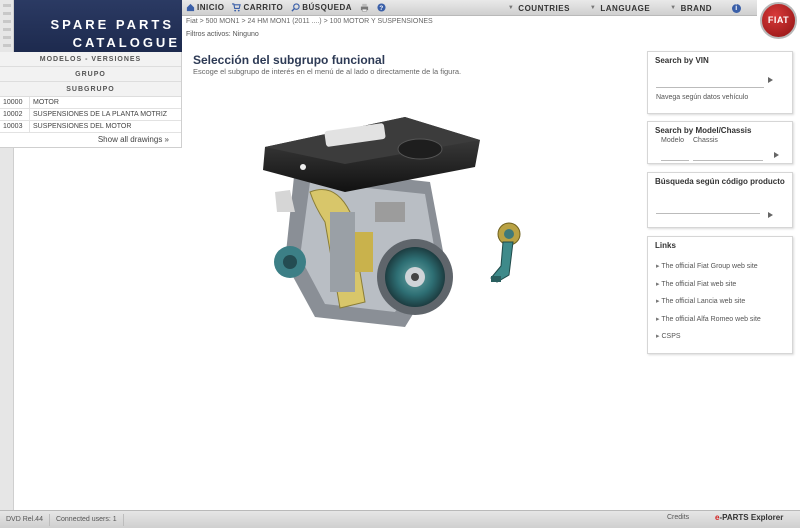 The image size is (800, 528). I want to click on model-input, so click(675, 160).